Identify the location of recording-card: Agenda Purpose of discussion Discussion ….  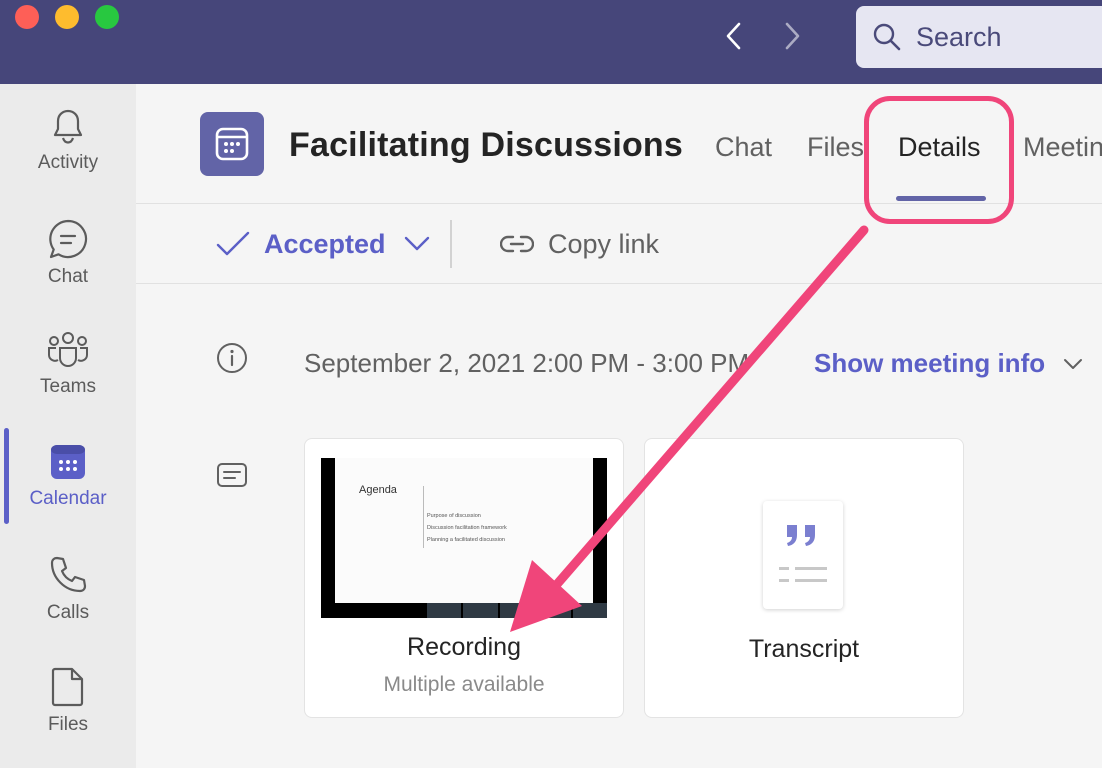
(464, 578).